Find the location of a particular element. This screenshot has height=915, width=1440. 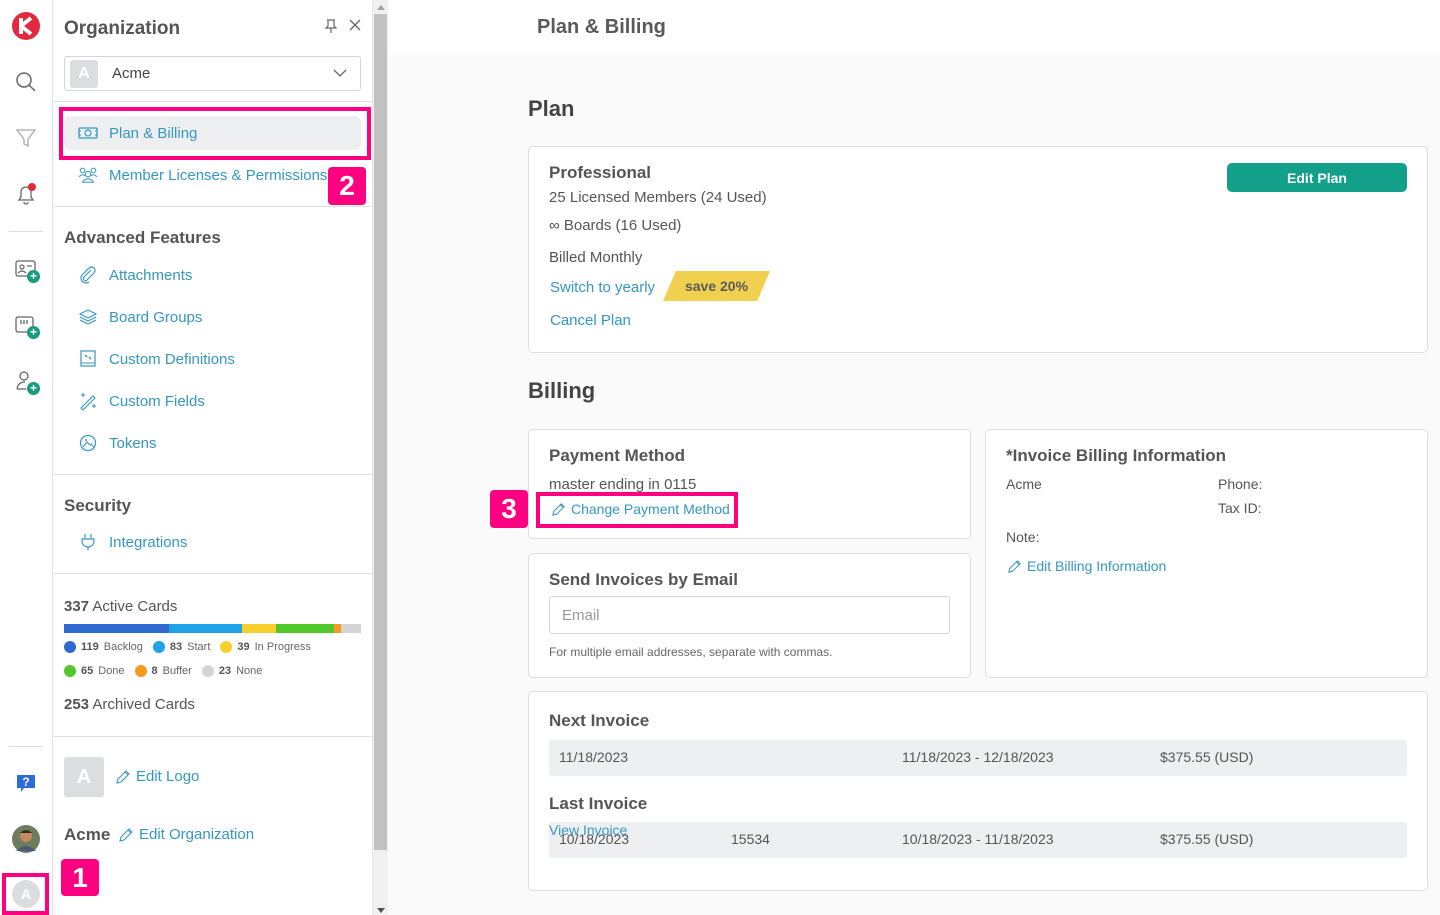

filter-icon is located at coordinates (26, 138).